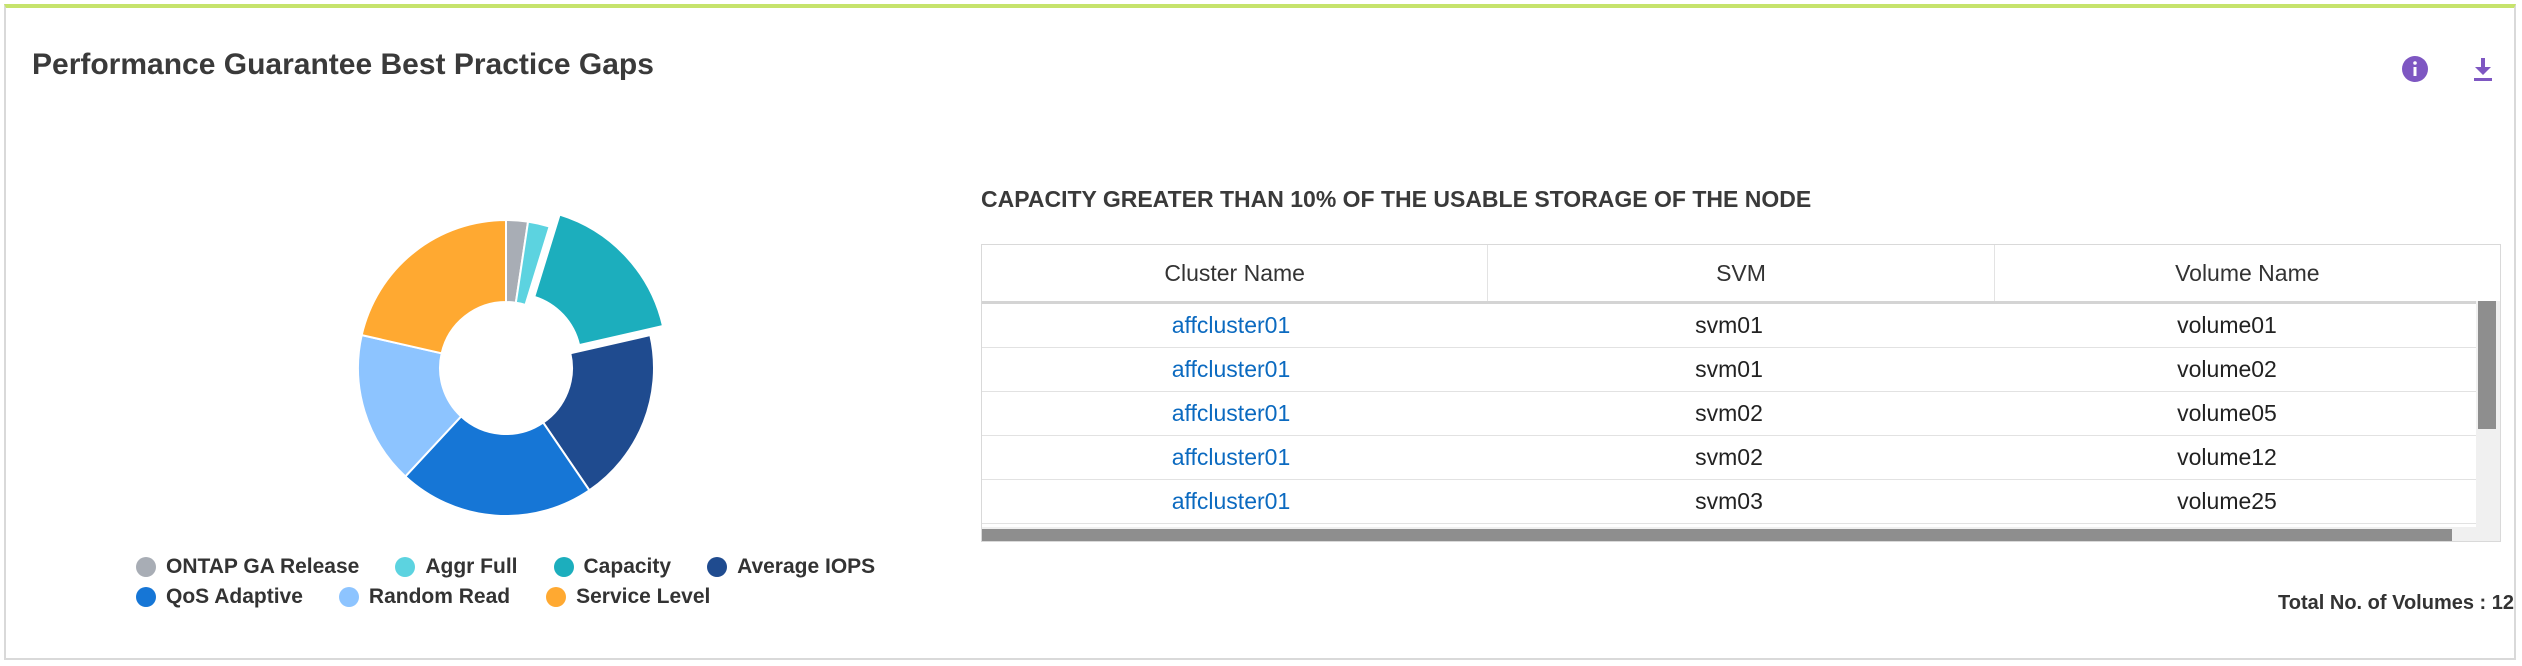 The image size is (2522, 666). What do you see at coordinates (2415, 69) in the screenshot?
I see `info-icon` at bounding box center [2415, 69].